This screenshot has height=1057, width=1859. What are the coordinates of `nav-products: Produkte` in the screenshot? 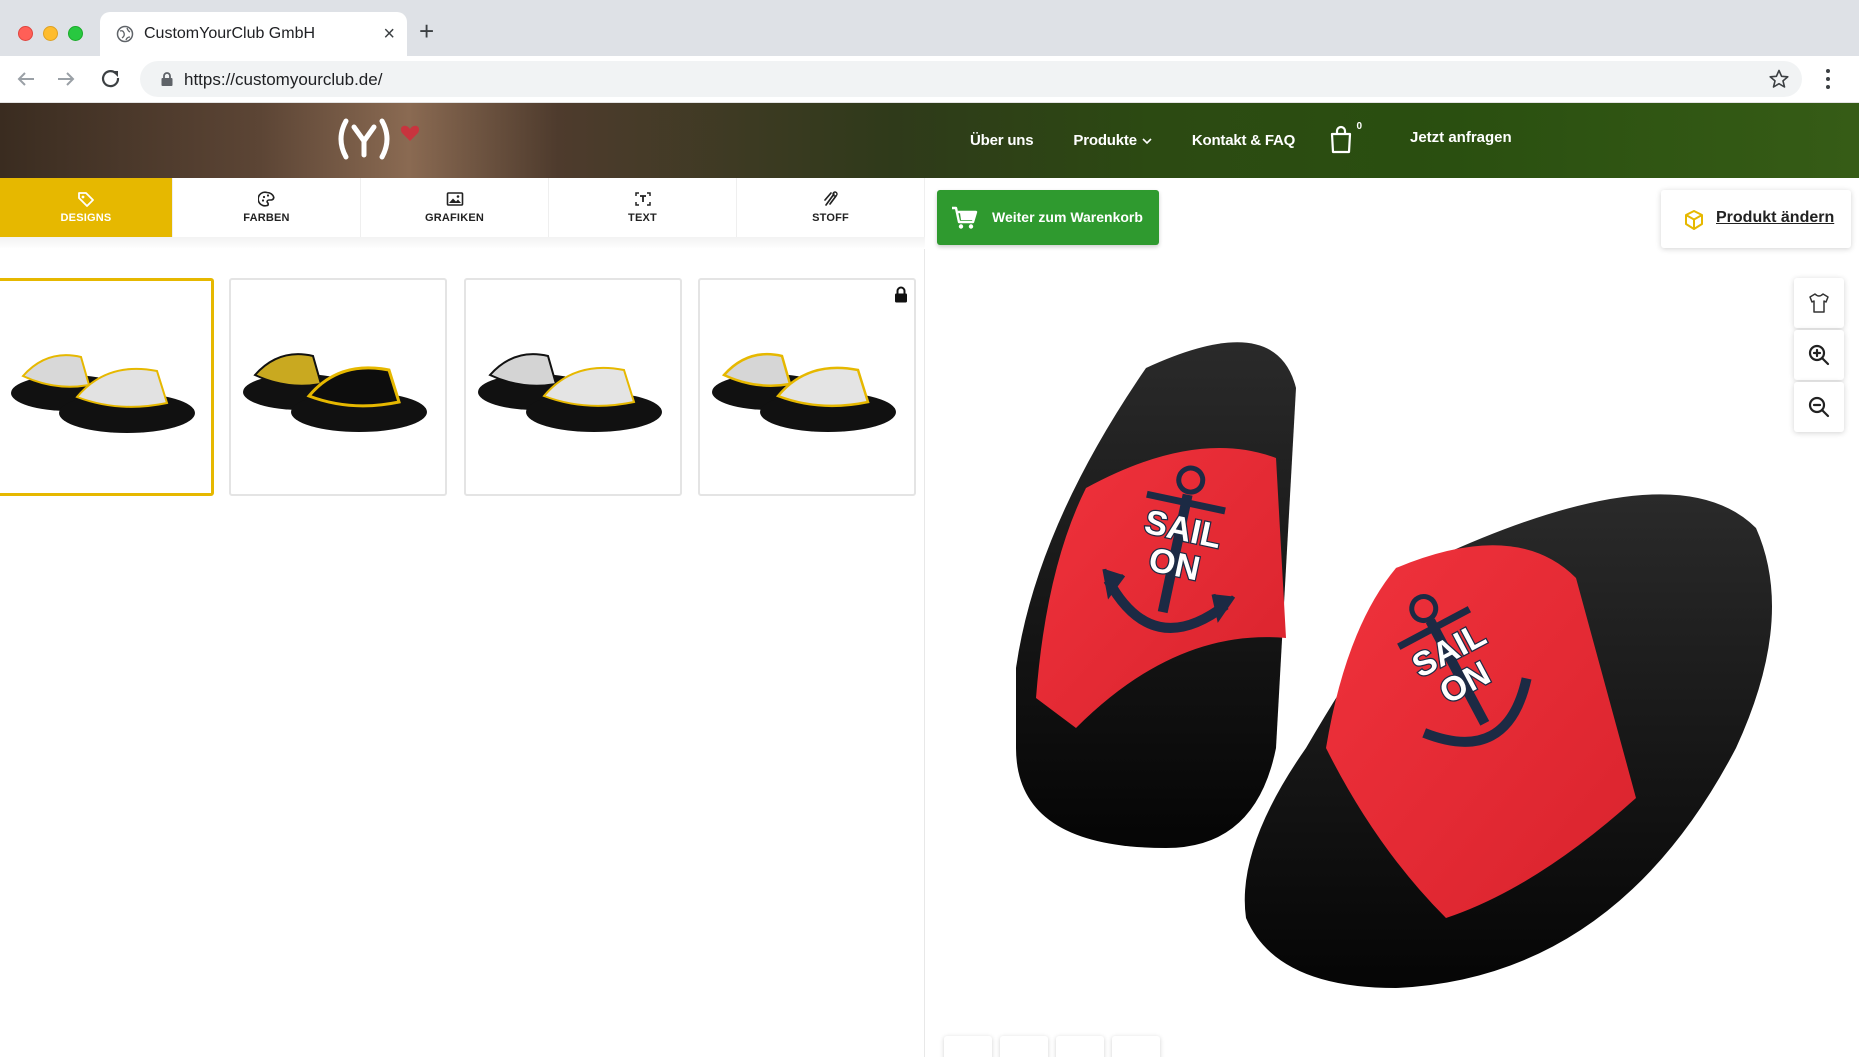 It's located at (1105, 140).